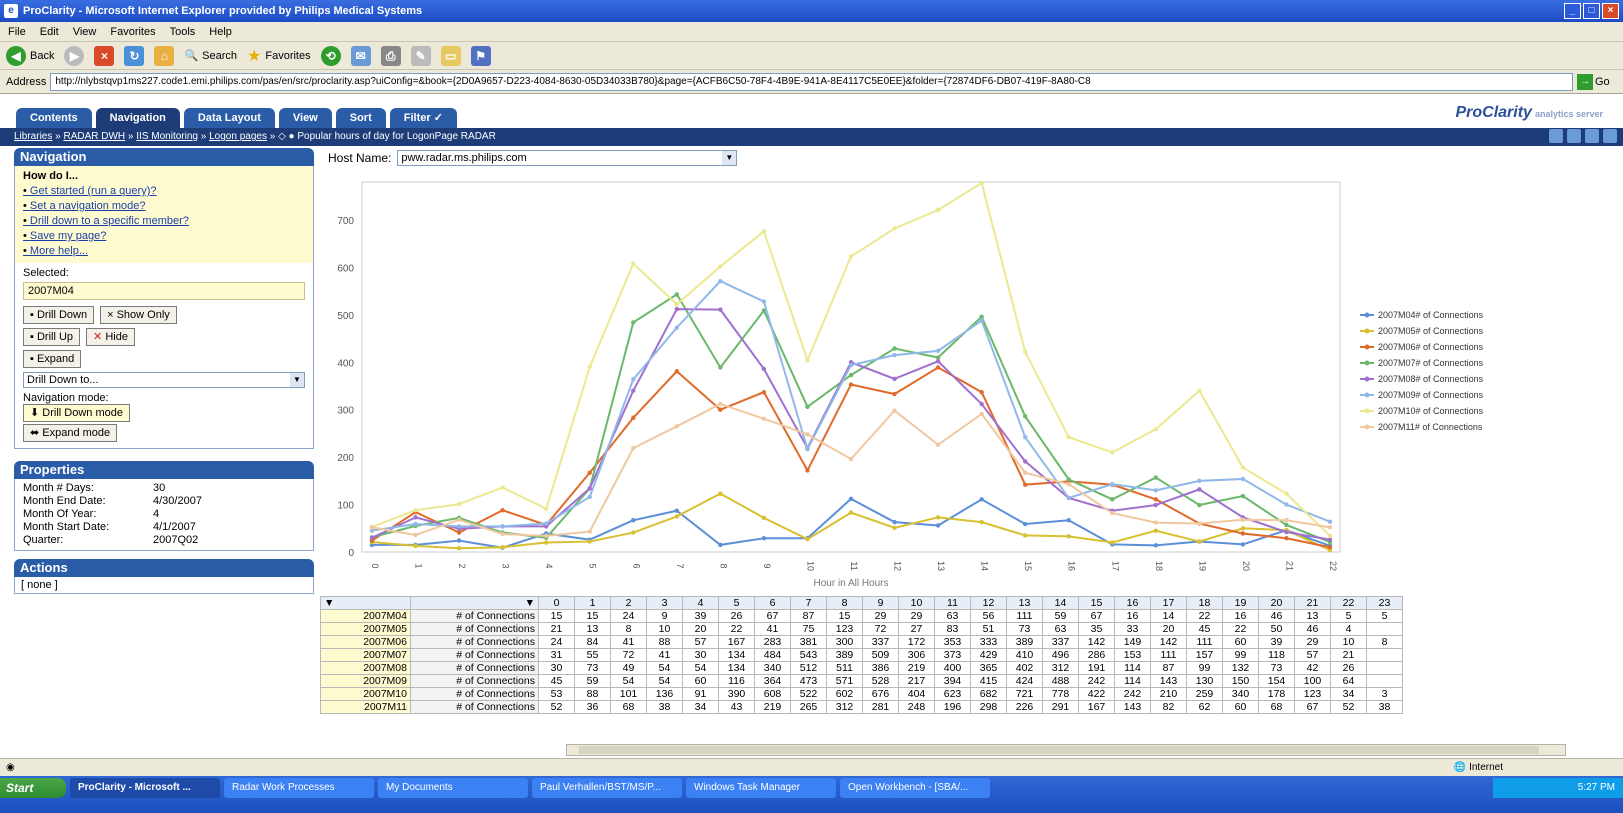  What do you see at coordinates (1348, 603) in the screenshot?
I see `column-header: 22` at bounding box center [1348, 603].